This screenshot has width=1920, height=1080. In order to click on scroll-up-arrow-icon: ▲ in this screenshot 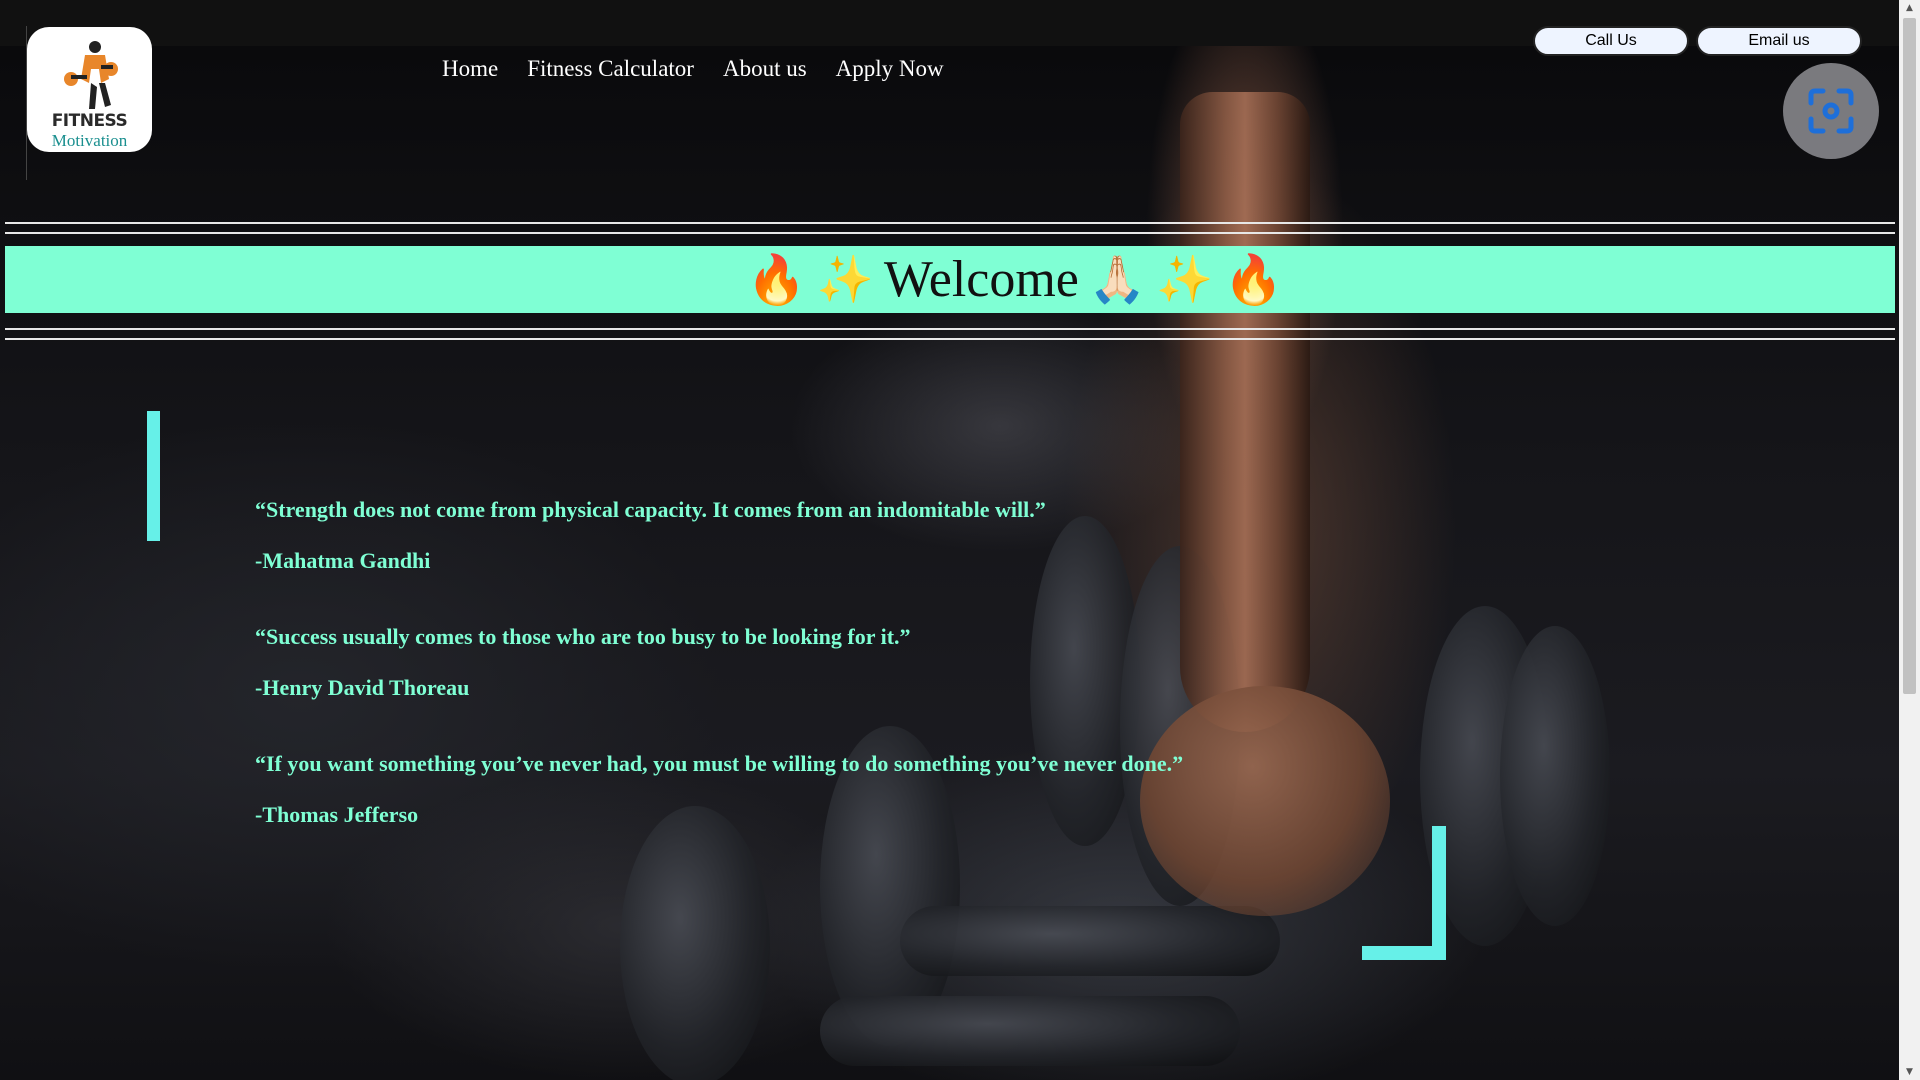, I will do `click(1909, 8)`.